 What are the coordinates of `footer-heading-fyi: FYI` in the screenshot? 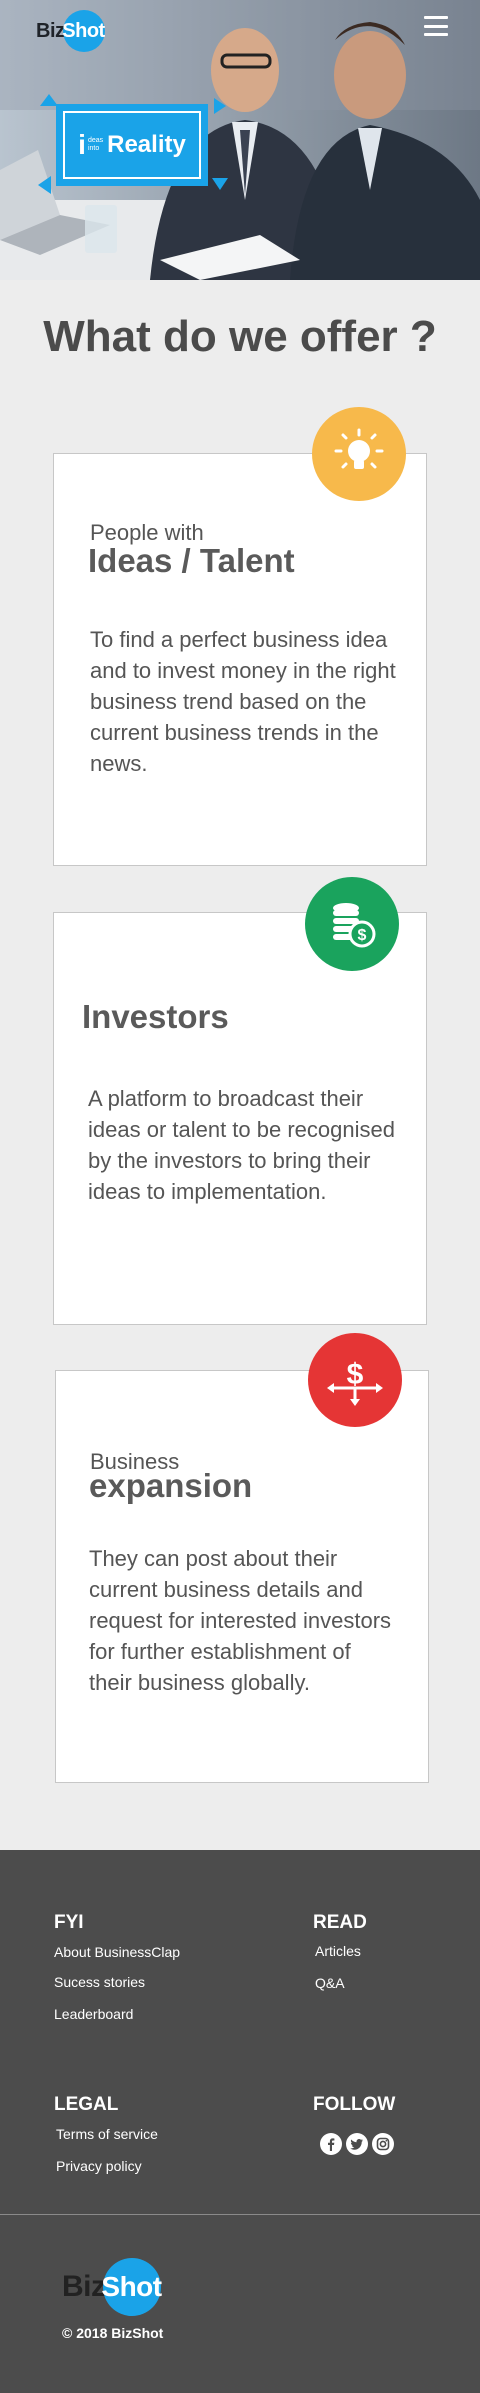 It's located at (69, 1922).